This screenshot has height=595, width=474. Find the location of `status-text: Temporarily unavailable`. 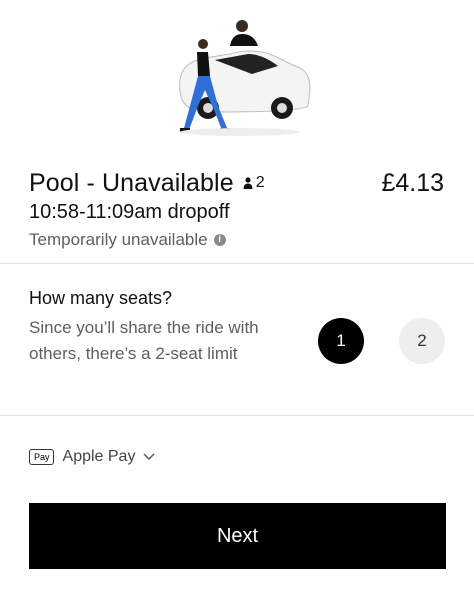

status-text: Temporarily unavailable is located at coordinates (118, 239).